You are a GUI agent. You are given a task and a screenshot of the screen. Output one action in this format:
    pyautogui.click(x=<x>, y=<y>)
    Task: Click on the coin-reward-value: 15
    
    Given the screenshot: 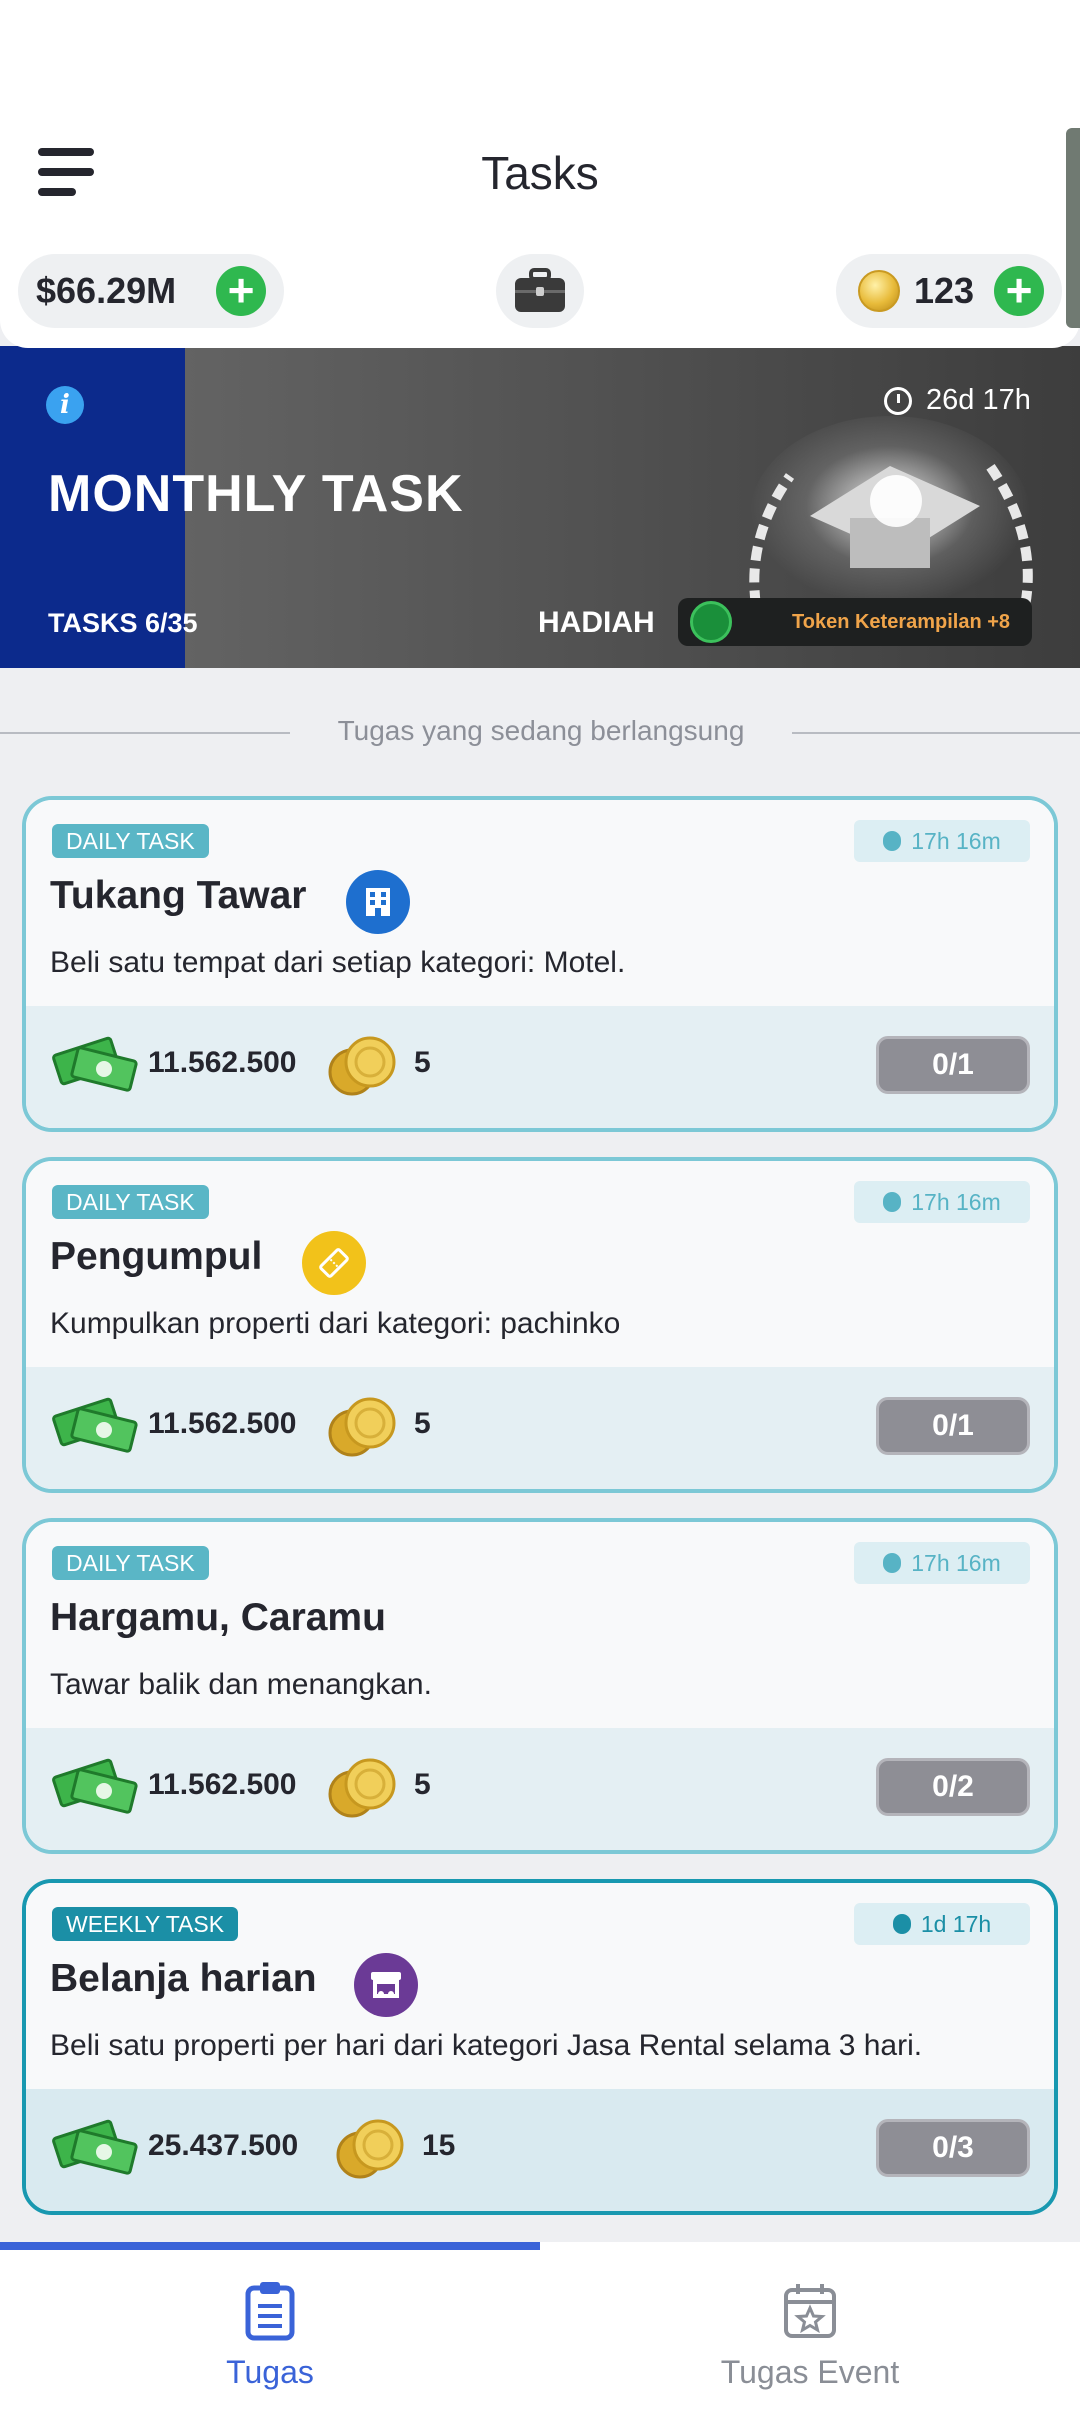 What is the action you would take?
    pyautogui.click(x=439, y=2145)
    